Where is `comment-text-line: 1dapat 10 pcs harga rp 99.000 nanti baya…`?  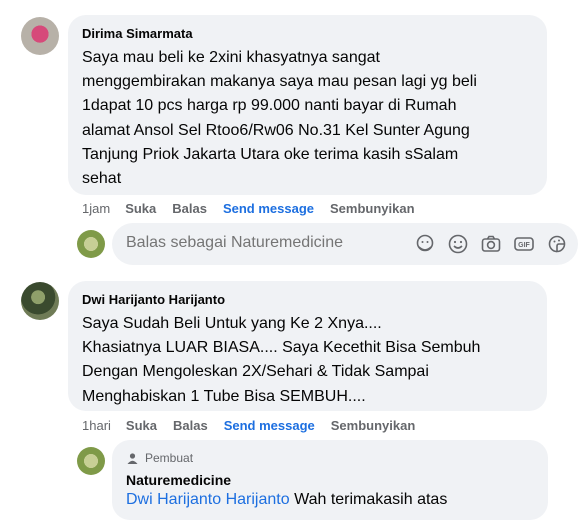 comment-text-line: 1dapat 10 pcs harga rp 99.000 nanti baya… is located at coordinates (269, 106).